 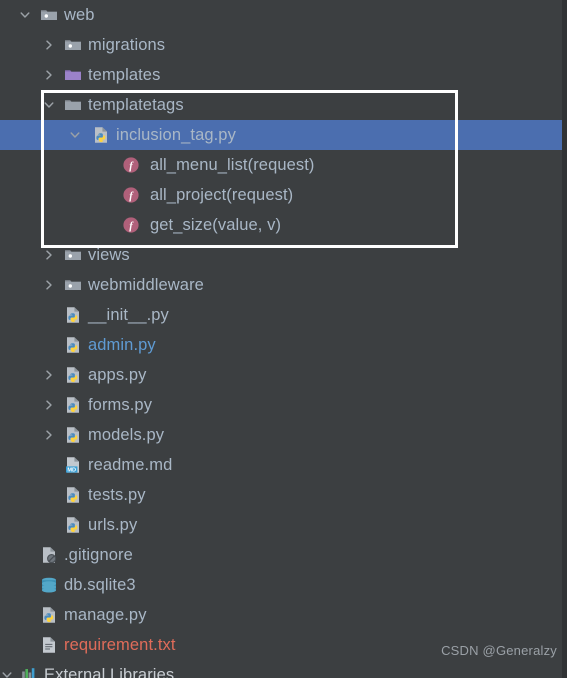 I want to click on tree-row-label: __init__.py, so click(x=128, y=315).